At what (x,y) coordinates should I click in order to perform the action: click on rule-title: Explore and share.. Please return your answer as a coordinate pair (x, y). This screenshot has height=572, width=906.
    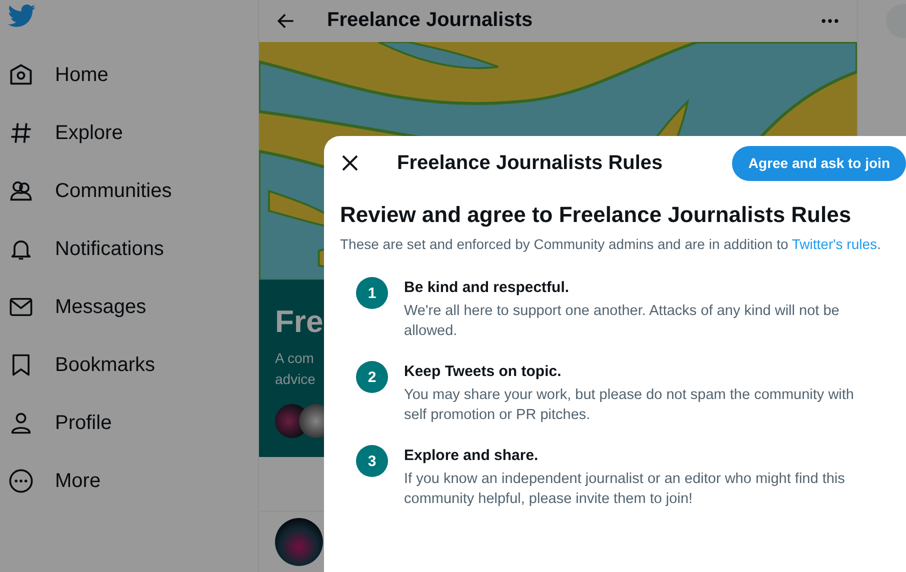
    Looking at the image, I should click on (472, 456).